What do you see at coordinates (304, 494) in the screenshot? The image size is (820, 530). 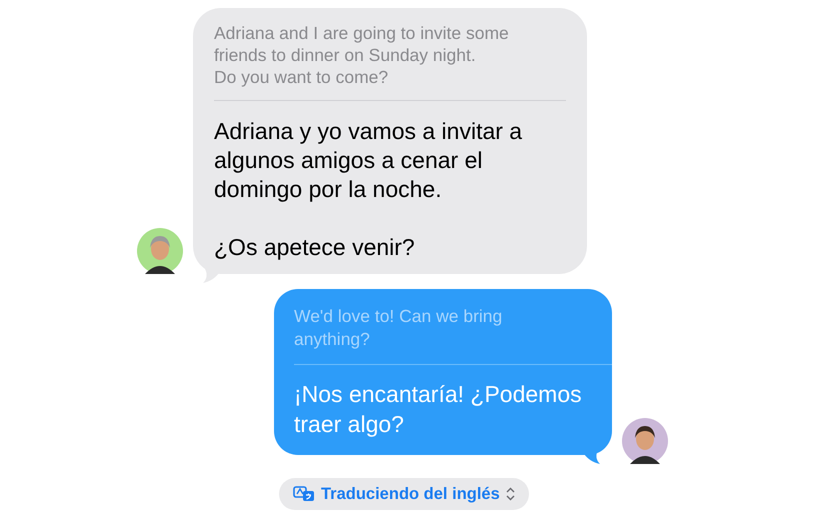 I see `translate-icon` at bounding box center [304, 494].